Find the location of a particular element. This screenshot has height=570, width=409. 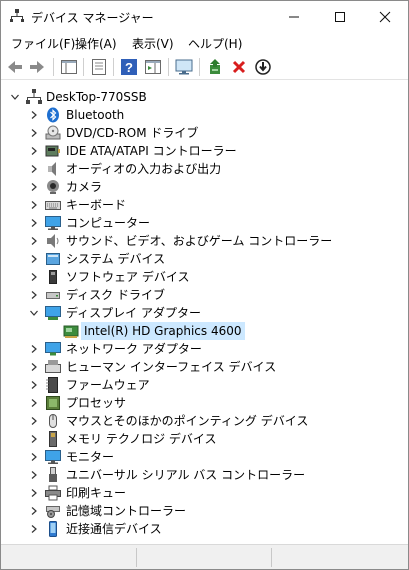

tree-item-firmware: ファームウェア is located at coordinates (201, 385).